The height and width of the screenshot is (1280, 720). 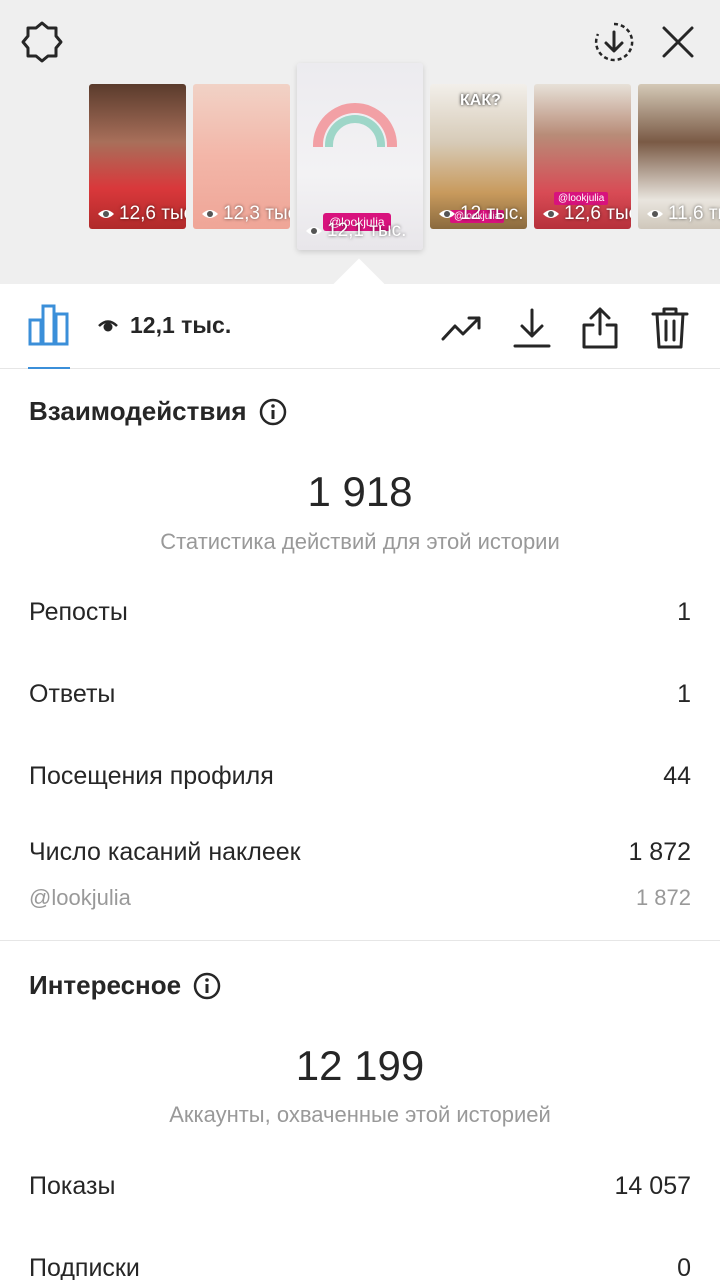 I want to click on story-thumbnail: КАК? @lookjulia 12 тыс., so click(x=478, y=156).